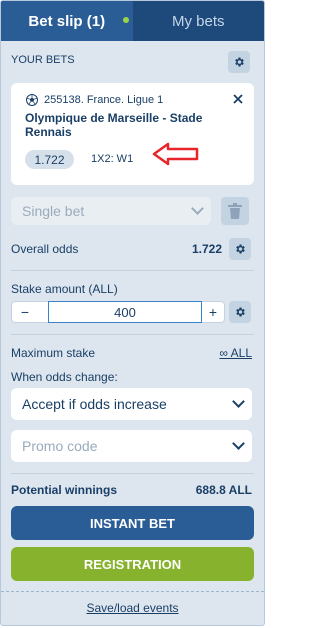 This screenshot has height=628, width=320. Describe the element at coordinates (132, 523) in the screenshot. I see `instant-bet-button: INSTANT BET` at that location.